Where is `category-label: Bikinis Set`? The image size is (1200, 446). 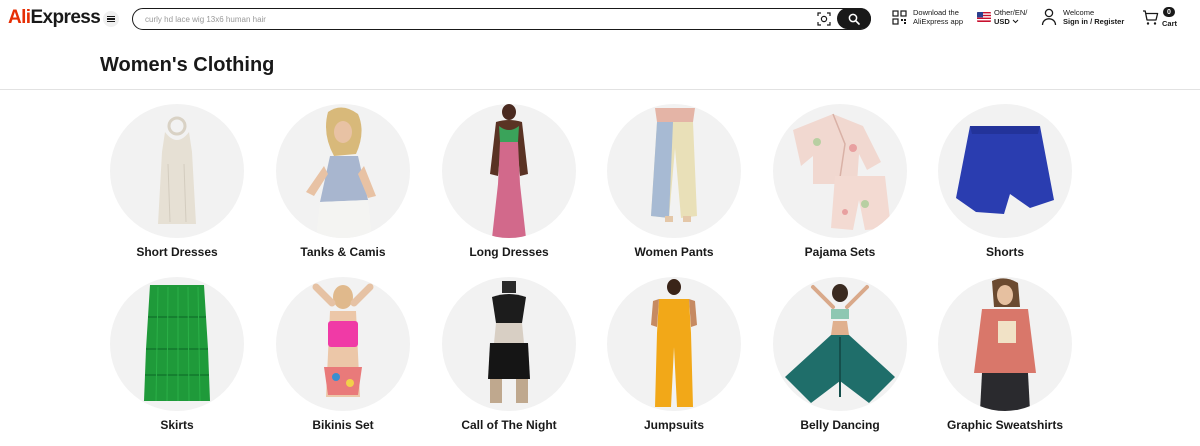
category-label: Bikinis Set is located at coordinates (343, 425).